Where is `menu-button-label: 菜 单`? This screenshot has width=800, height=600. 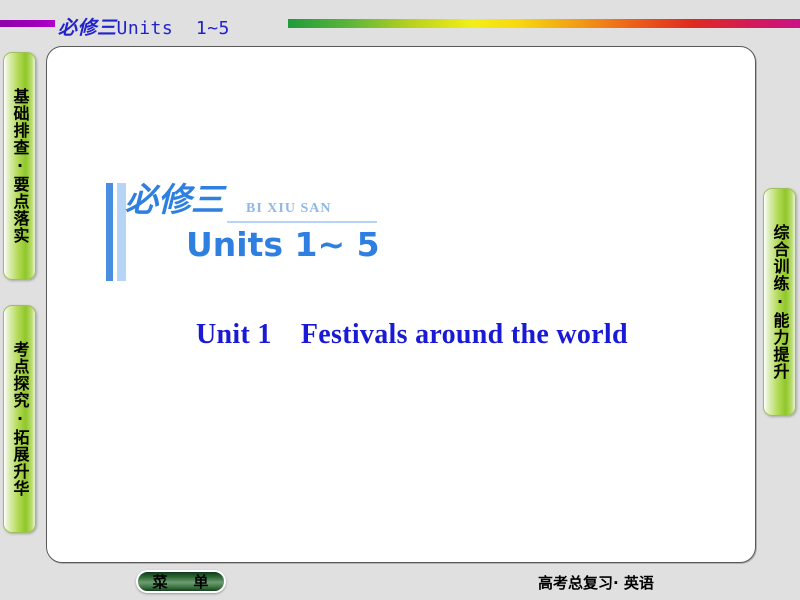
menu-button-label: 菜 单 is located at coordinates (181, 582).